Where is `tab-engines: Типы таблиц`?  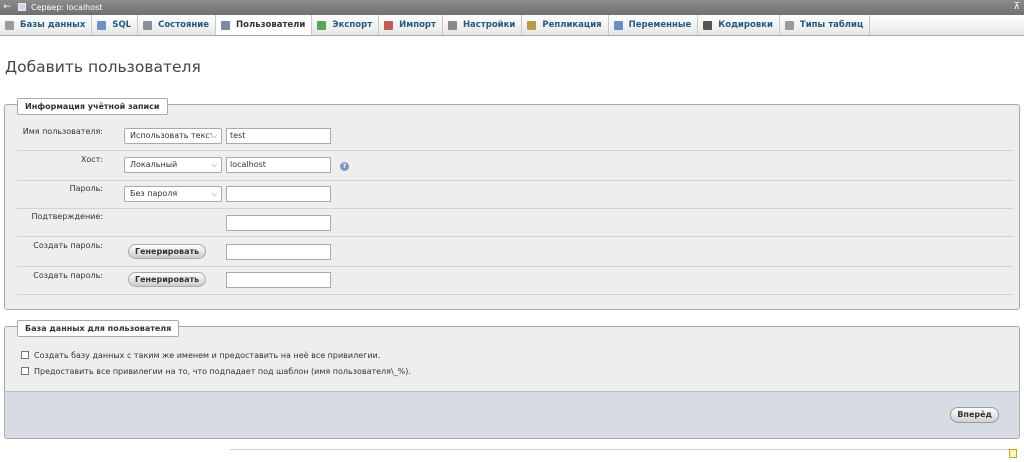
tab-engines: Типы таблиц is located at coordinates (825, 25).